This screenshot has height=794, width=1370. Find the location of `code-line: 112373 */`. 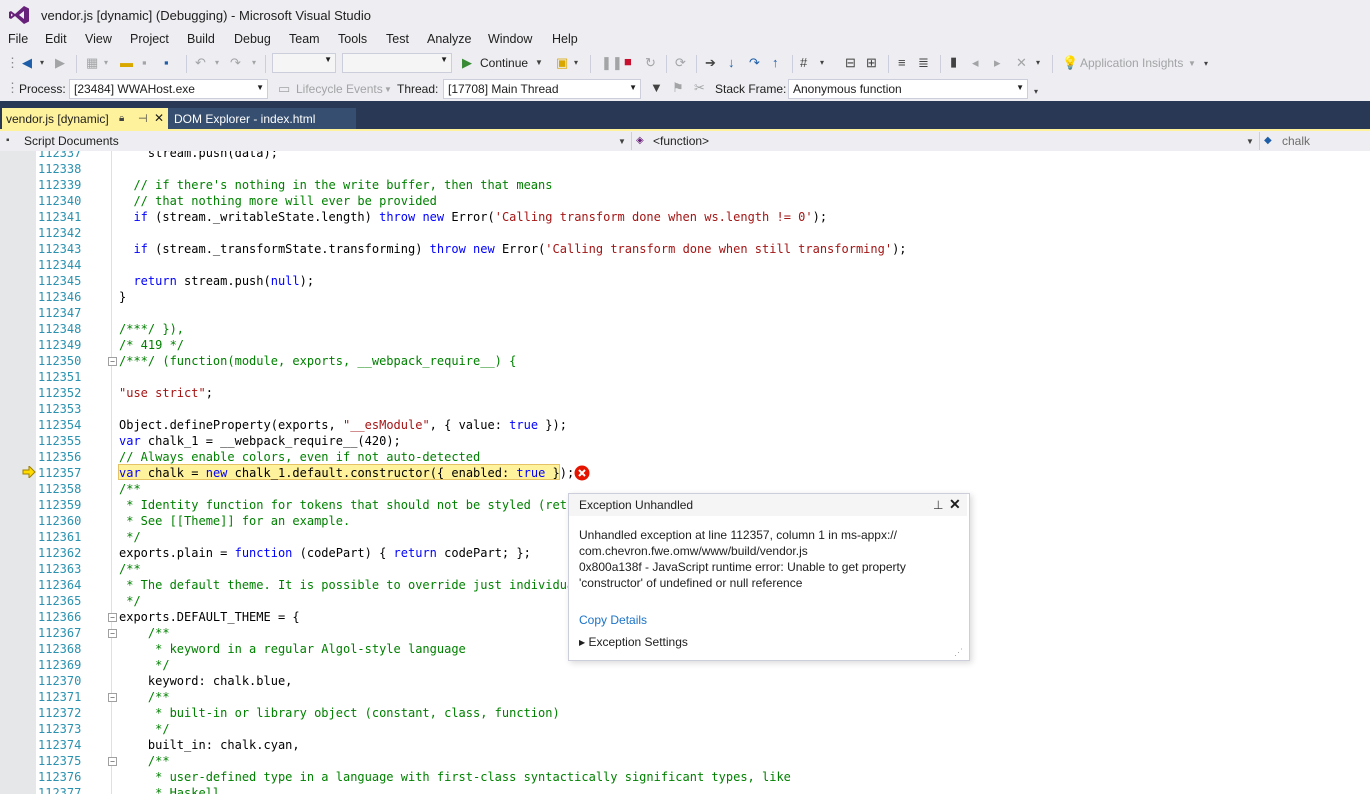

code-line: 112373 */ is located at coordinates (685, 729).